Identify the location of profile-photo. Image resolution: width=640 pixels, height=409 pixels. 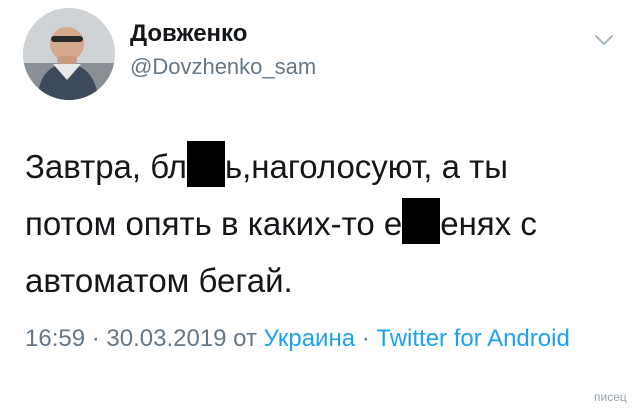
(69, 54).